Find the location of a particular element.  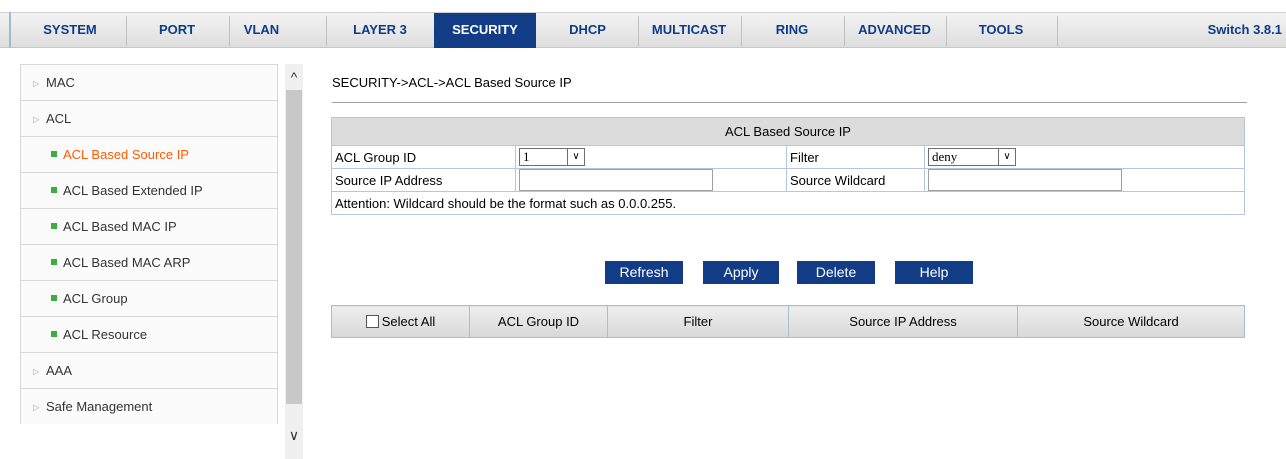

sidebar-item-safe-management: ▷ Safe Management is located at coordinates (149, 406).